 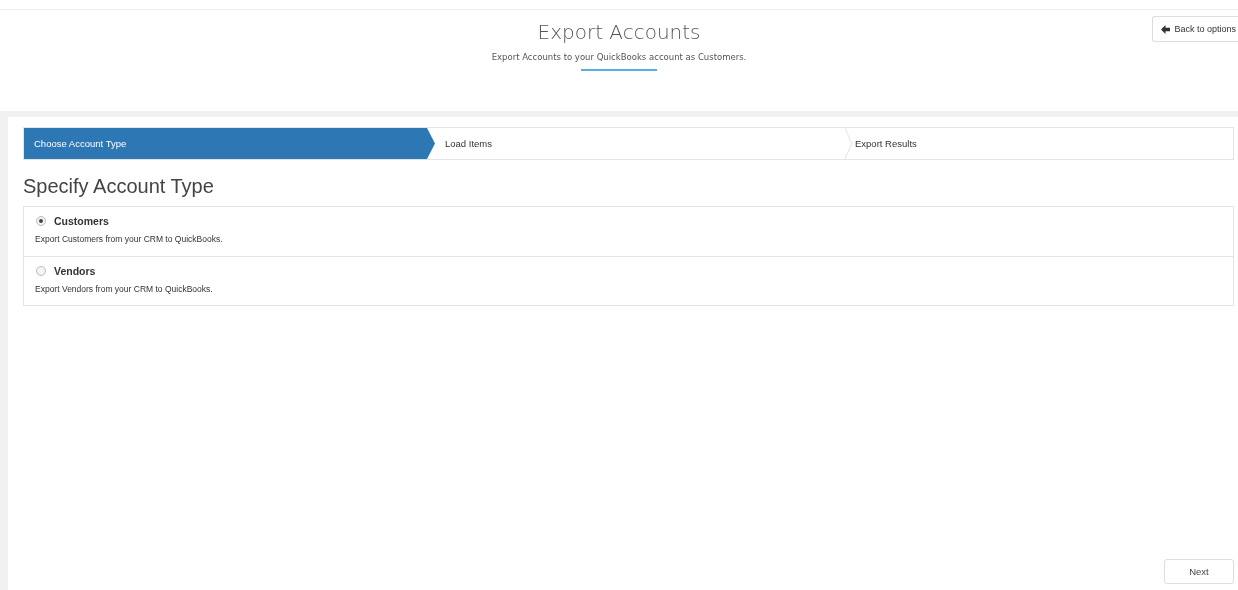 I want to click on next-button: Next, so click(x=1199, y=571).